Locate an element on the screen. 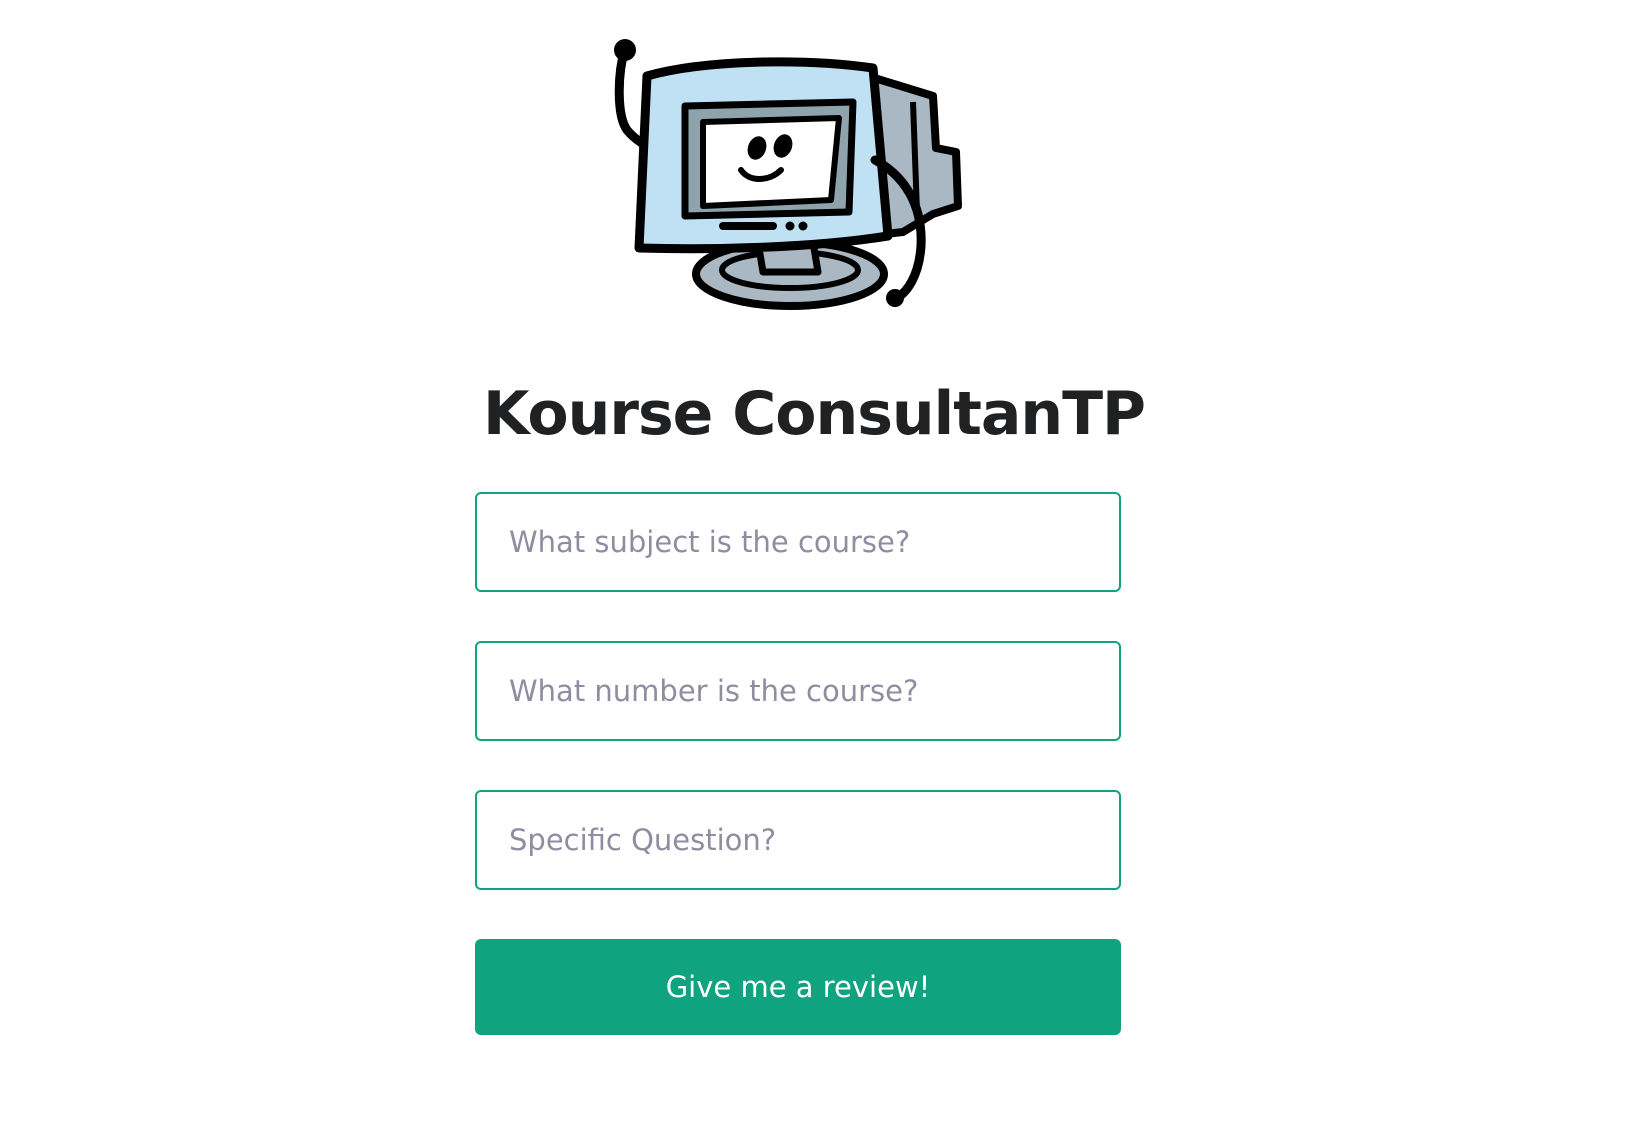 Image resolution: width=1628 pixels, height=1140 pixels. computer-mascot-icon is located at coordinates (788, 174).